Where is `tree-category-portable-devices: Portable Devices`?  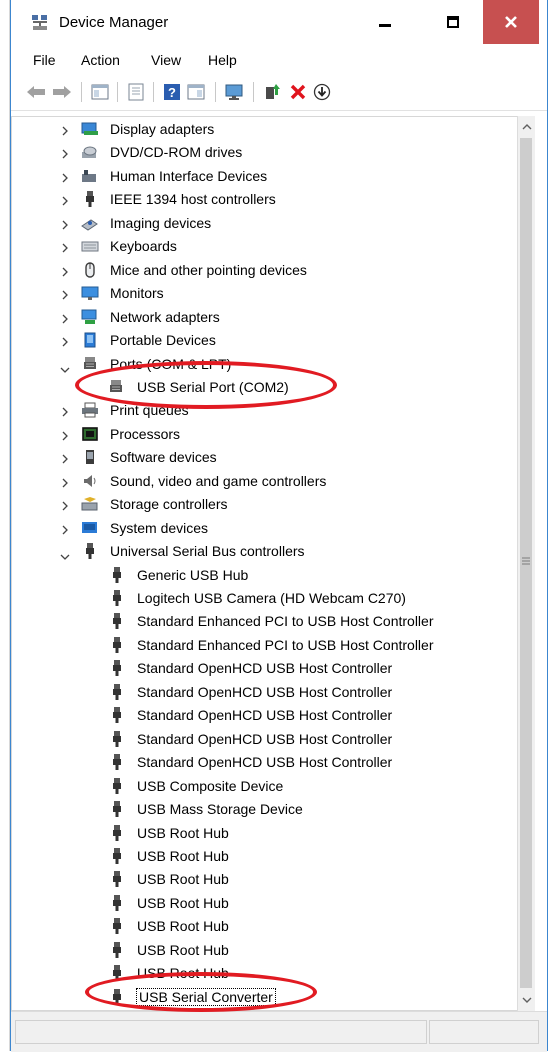
tree-category-portable-devices: Portable Devices is located at coordinates (264, 340).